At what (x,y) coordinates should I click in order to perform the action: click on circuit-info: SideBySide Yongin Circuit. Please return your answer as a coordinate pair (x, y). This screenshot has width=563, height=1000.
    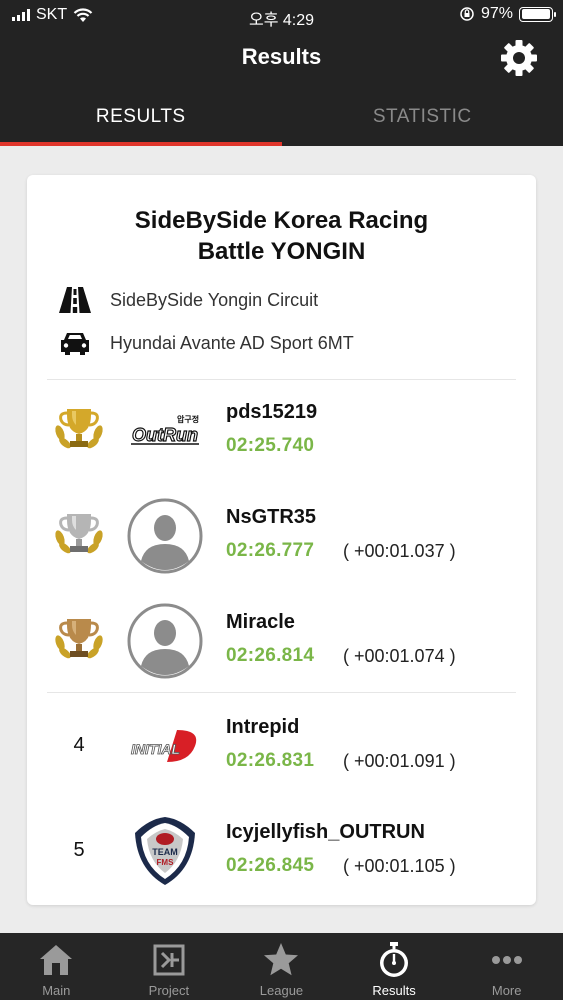
    Looking at the image, I should click on (187, 300).